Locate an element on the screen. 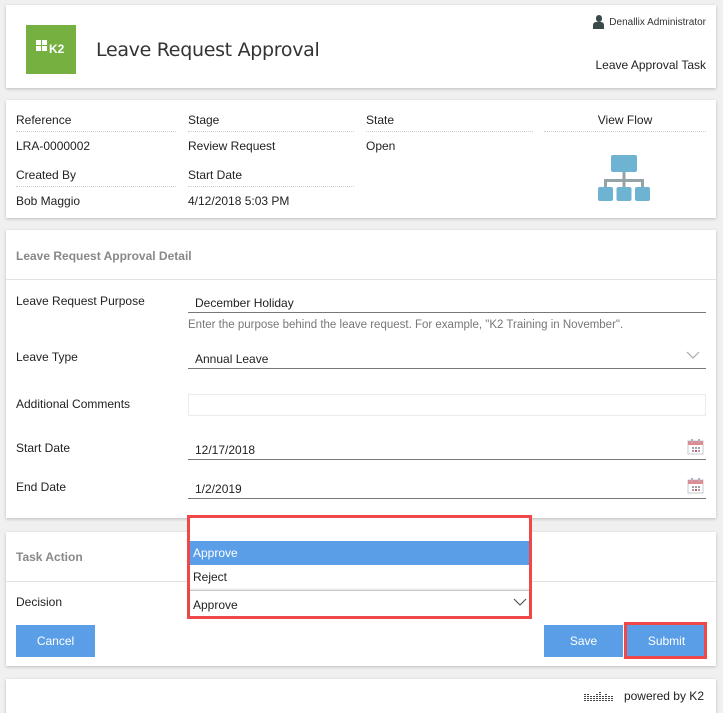 This screenshot has height=713, width=723. start-date-info-field: Start Date 4/12/2018 5:03 PM is located at coordinates (271, 188).